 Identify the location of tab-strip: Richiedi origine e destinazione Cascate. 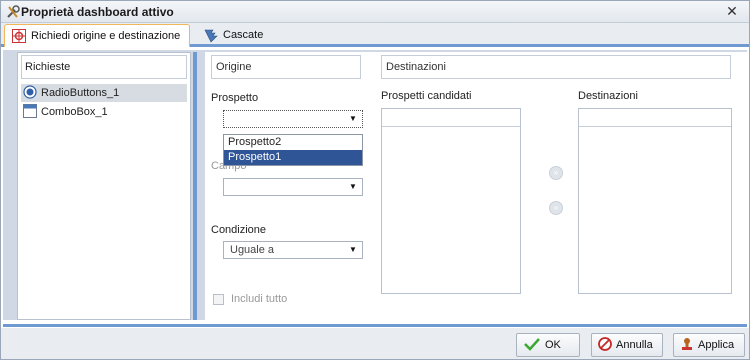
(375, 35).